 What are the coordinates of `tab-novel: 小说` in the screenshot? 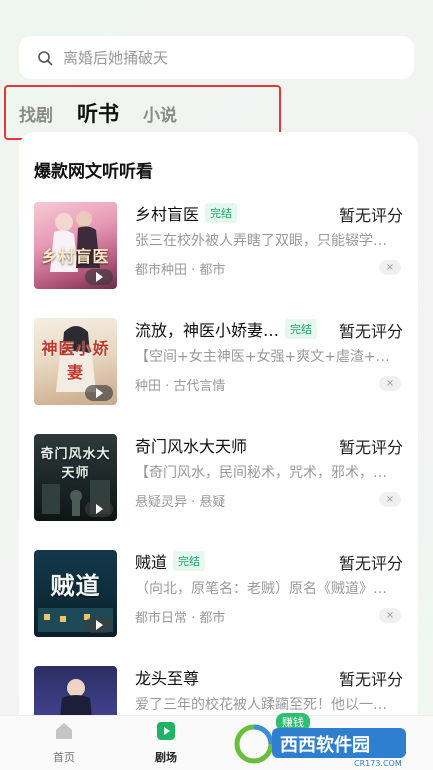 It's located at (160, 113).